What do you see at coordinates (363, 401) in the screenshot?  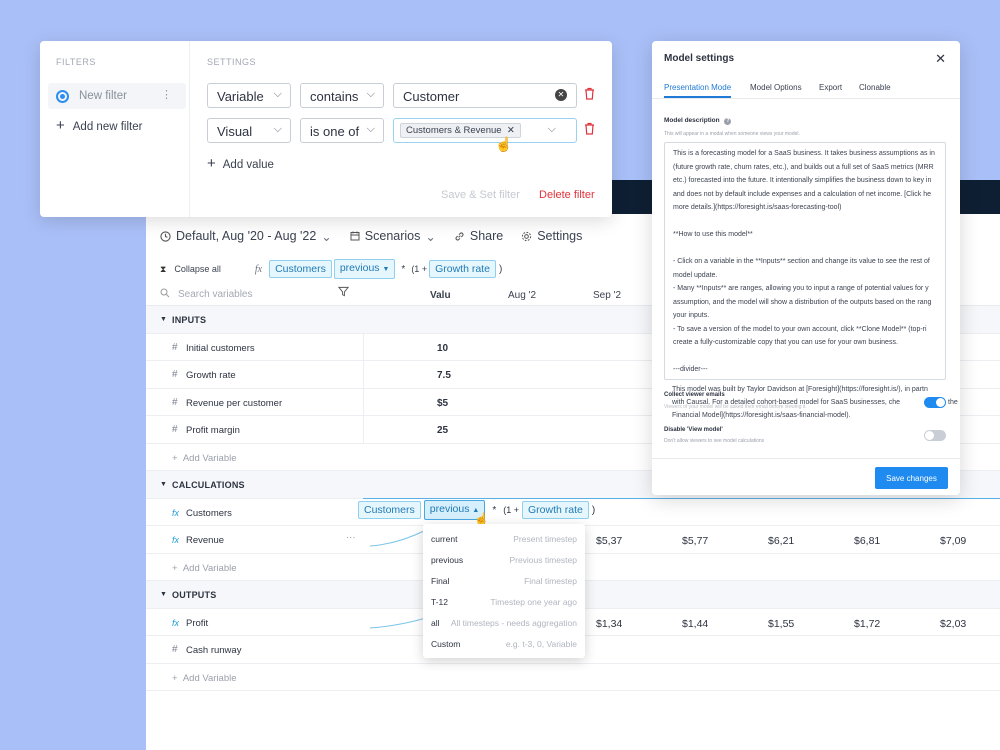 I see `divider` at bounding box center [363, 401].